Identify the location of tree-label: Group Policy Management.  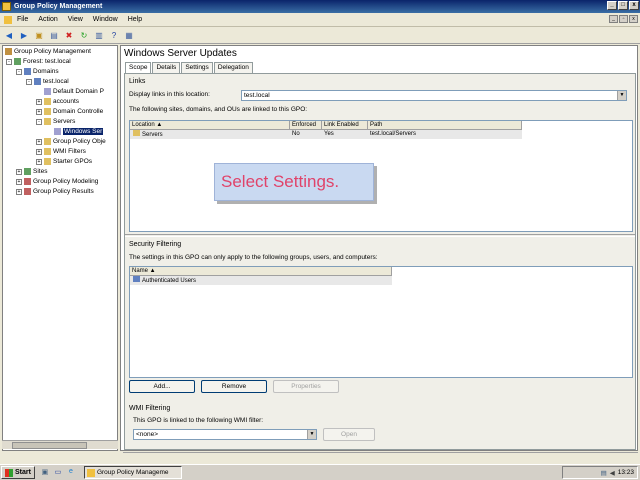
(52, 51).